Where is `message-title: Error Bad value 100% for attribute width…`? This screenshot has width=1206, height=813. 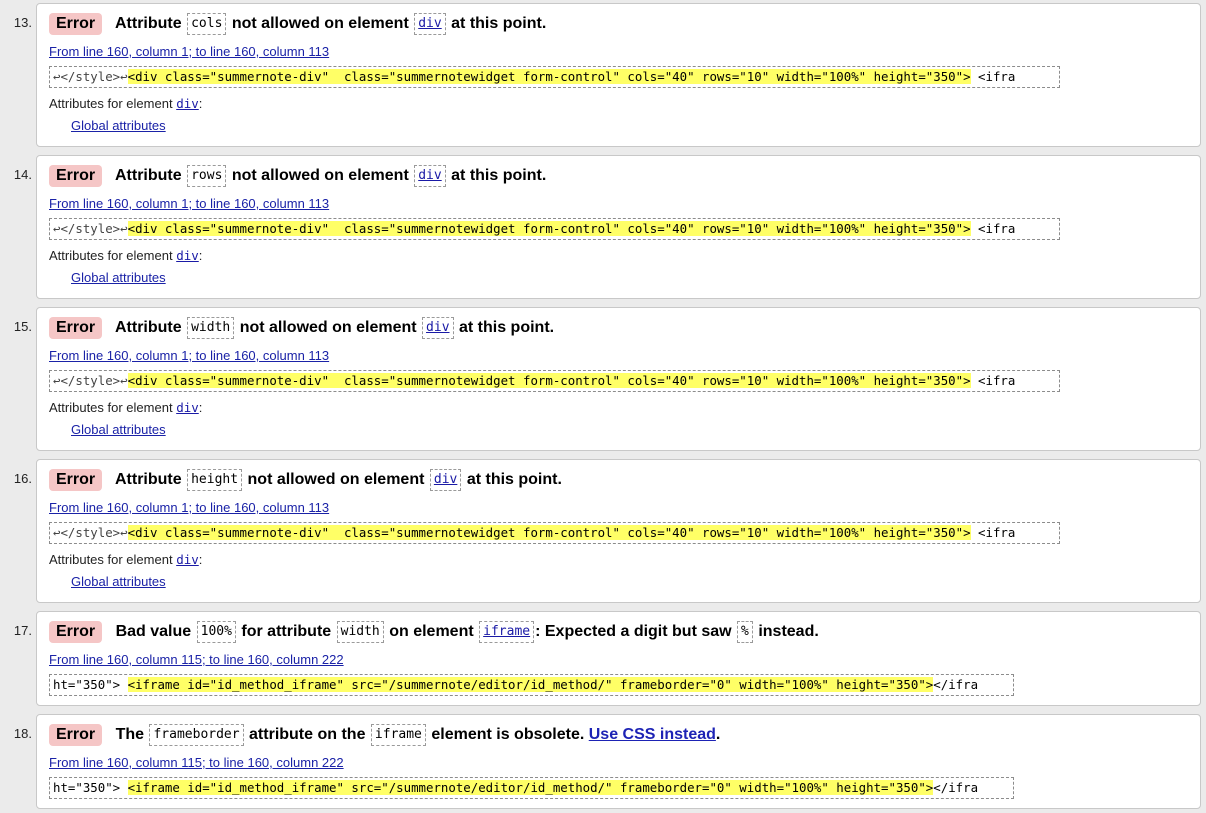 message-title: Error Bad value 100% for attribute width… is located at coordinates (619, 632).